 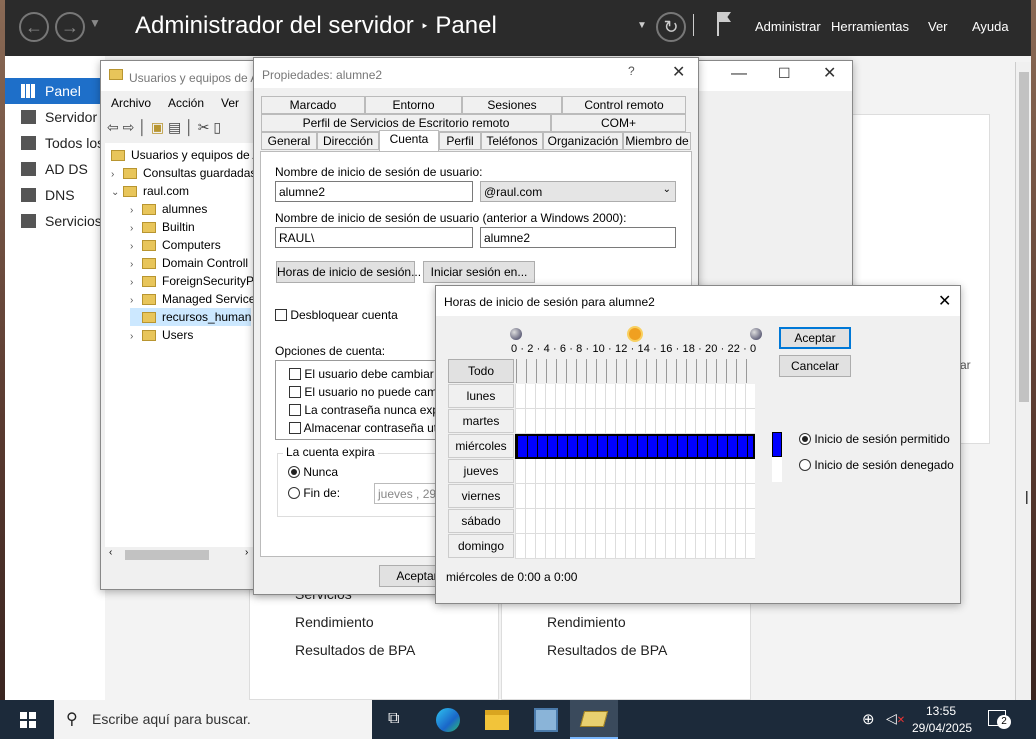 What do you see at coordinates (55, 221) in the screenshot?
I see `sidebar-item-servicios: Servicios` at bounding box center [55, 221].